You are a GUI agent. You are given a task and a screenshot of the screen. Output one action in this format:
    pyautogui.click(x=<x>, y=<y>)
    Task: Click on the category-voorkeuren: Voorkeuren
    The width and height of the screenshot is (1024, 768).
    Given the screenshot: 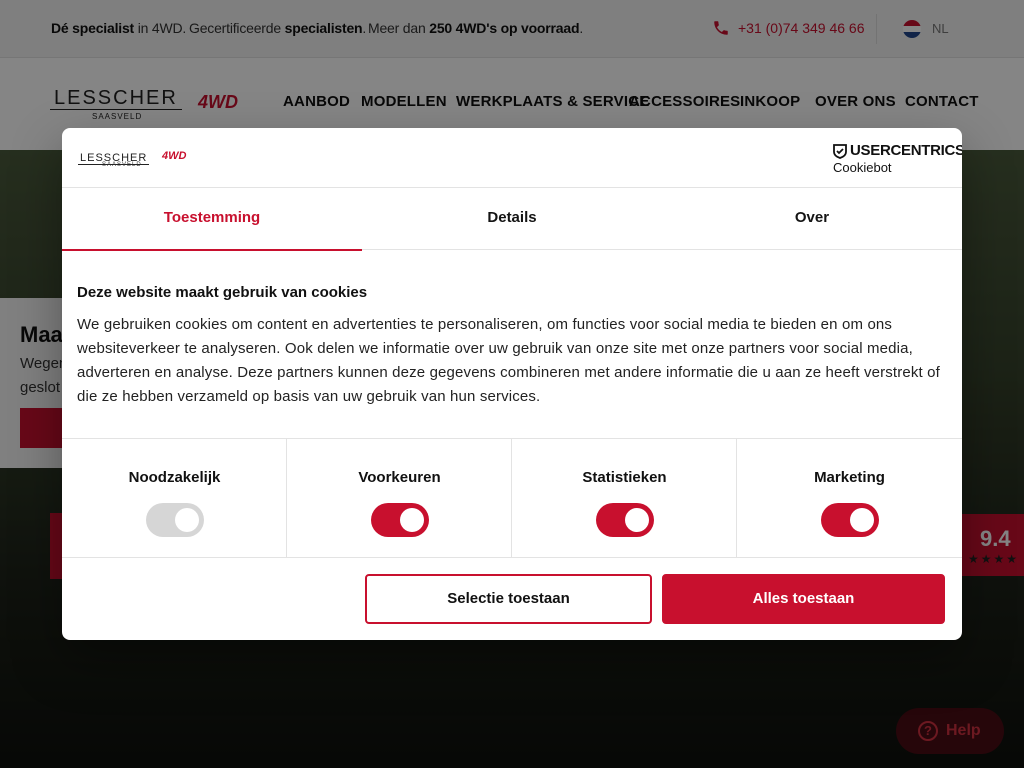 What is the action you would take?
    pyautogui.click(x=399, y=498)
    